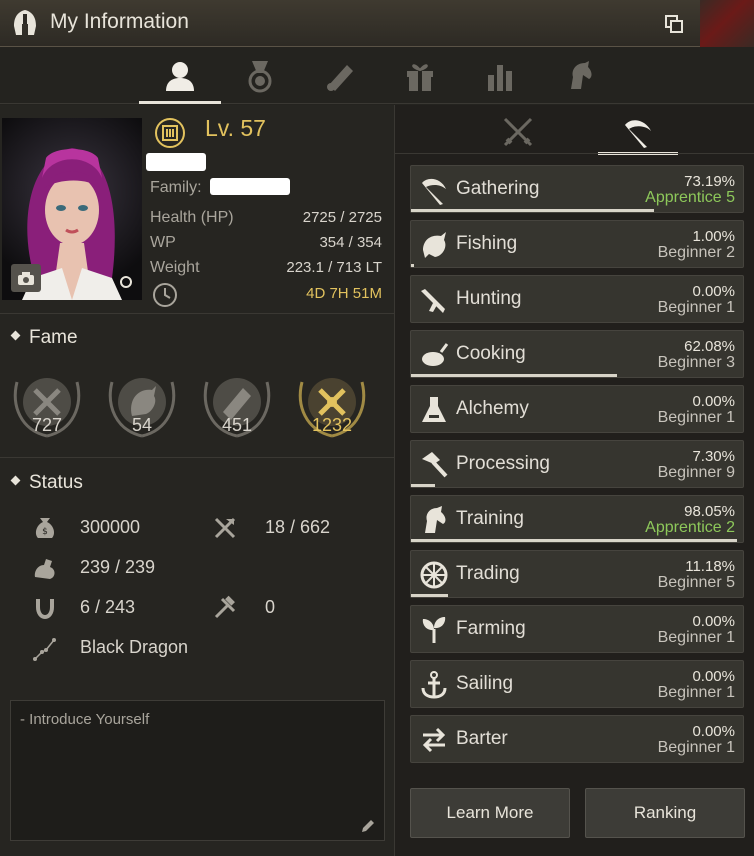 The image size is (754, 856). I want to click on skill-percent: 98.05%, so click(709, 511).